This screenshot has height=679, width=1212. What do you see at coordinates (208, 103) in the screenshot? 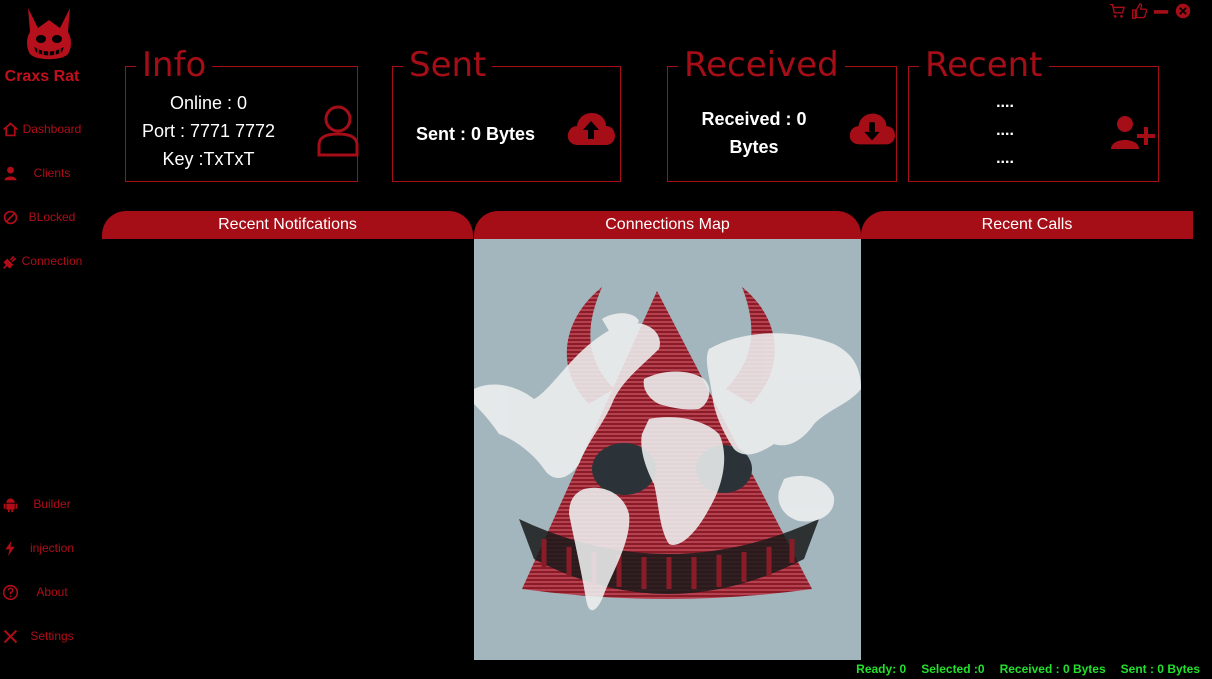
I see `online-count: Online : 0` at bounding box center [208, 103].